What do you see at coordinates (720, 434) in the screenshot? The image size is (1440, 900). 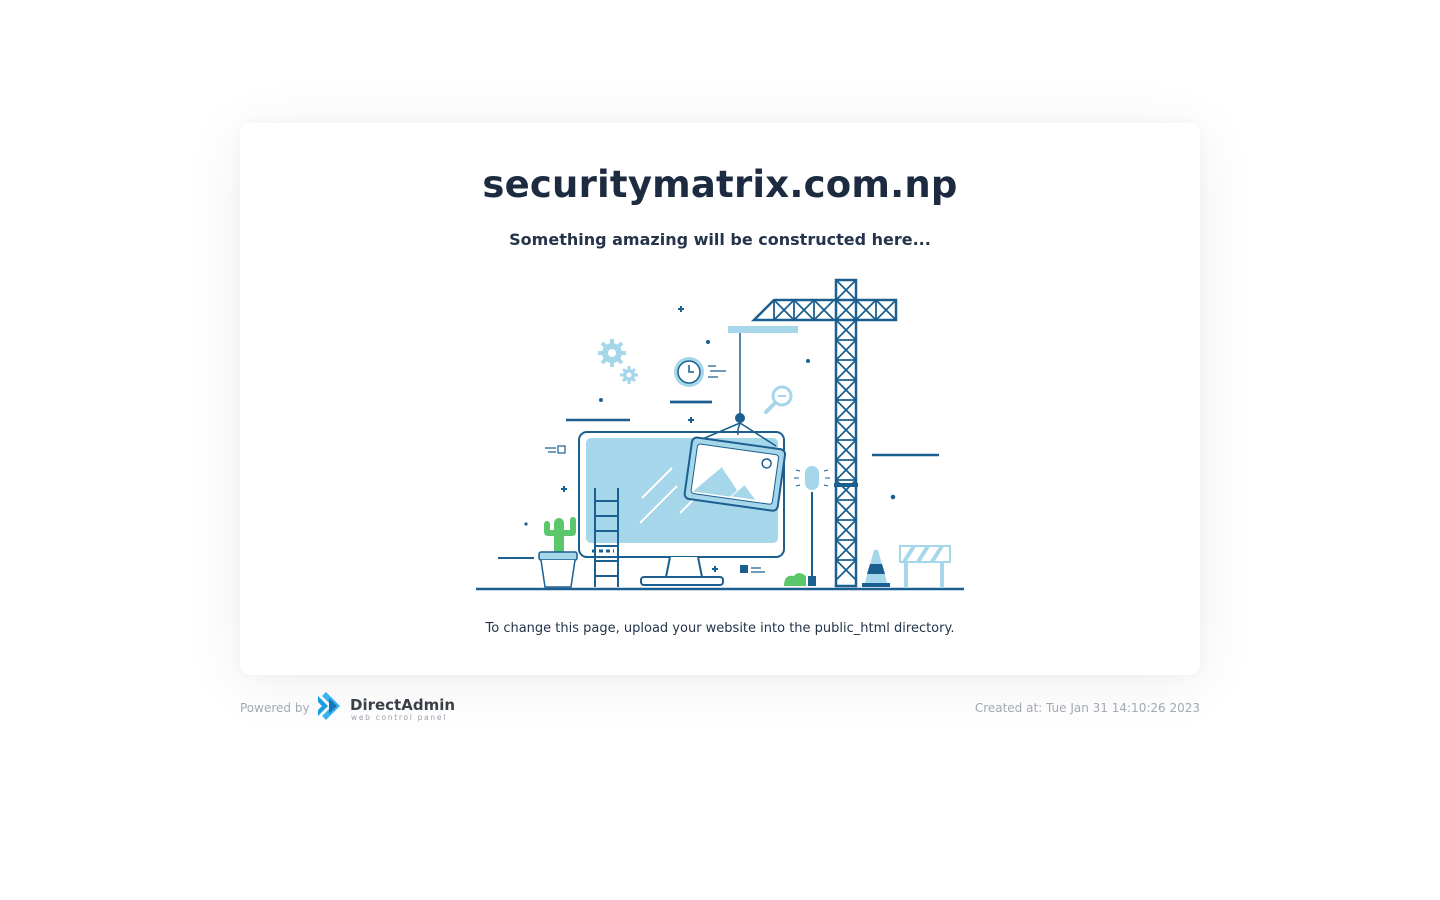 I see `construction-illustration` at bounding box center [720, 434].